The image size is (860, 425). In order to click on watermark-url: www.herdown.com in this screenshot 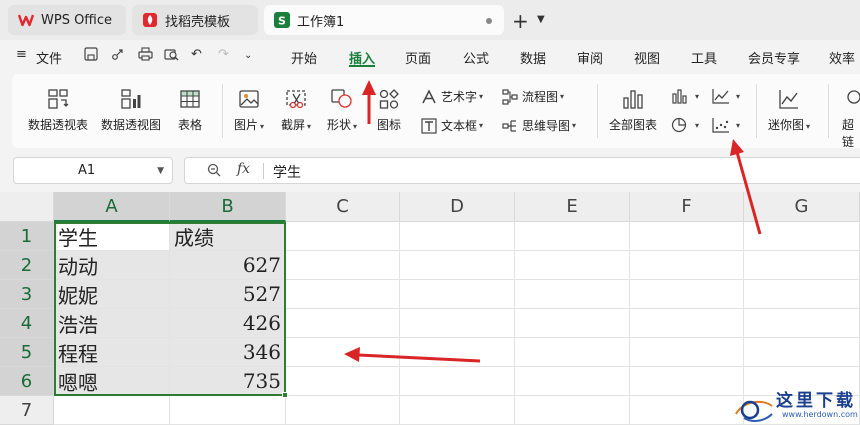, I will do `click(820, 414)`.